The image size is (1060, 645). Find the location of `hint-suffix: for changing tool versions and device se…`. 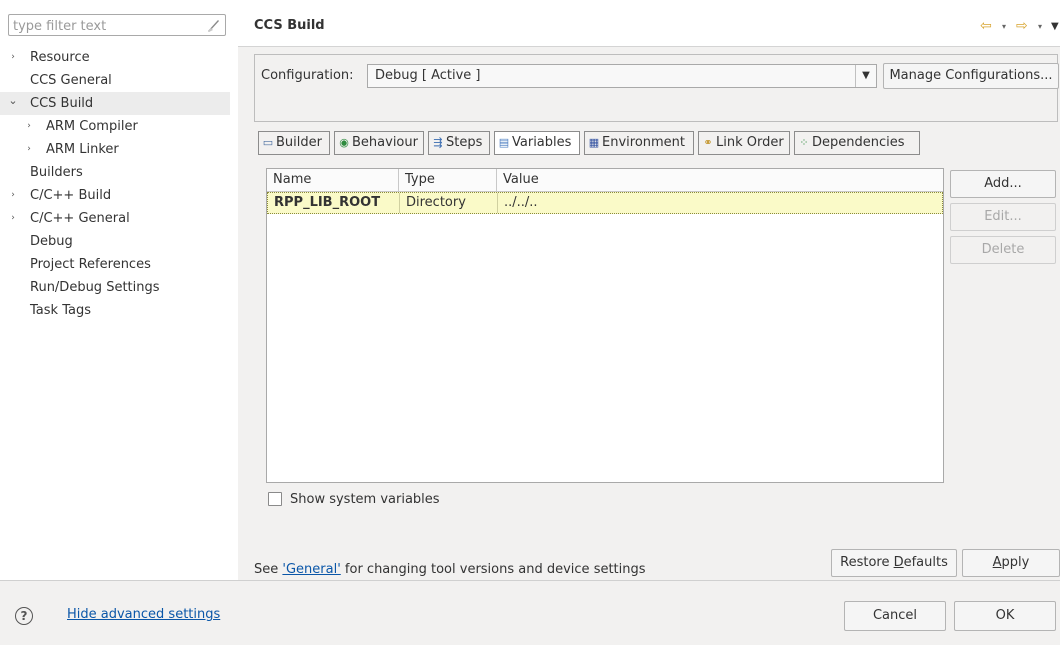

hint-suffix: for changing tool versions and device se… is located at coordinates (493, 569).